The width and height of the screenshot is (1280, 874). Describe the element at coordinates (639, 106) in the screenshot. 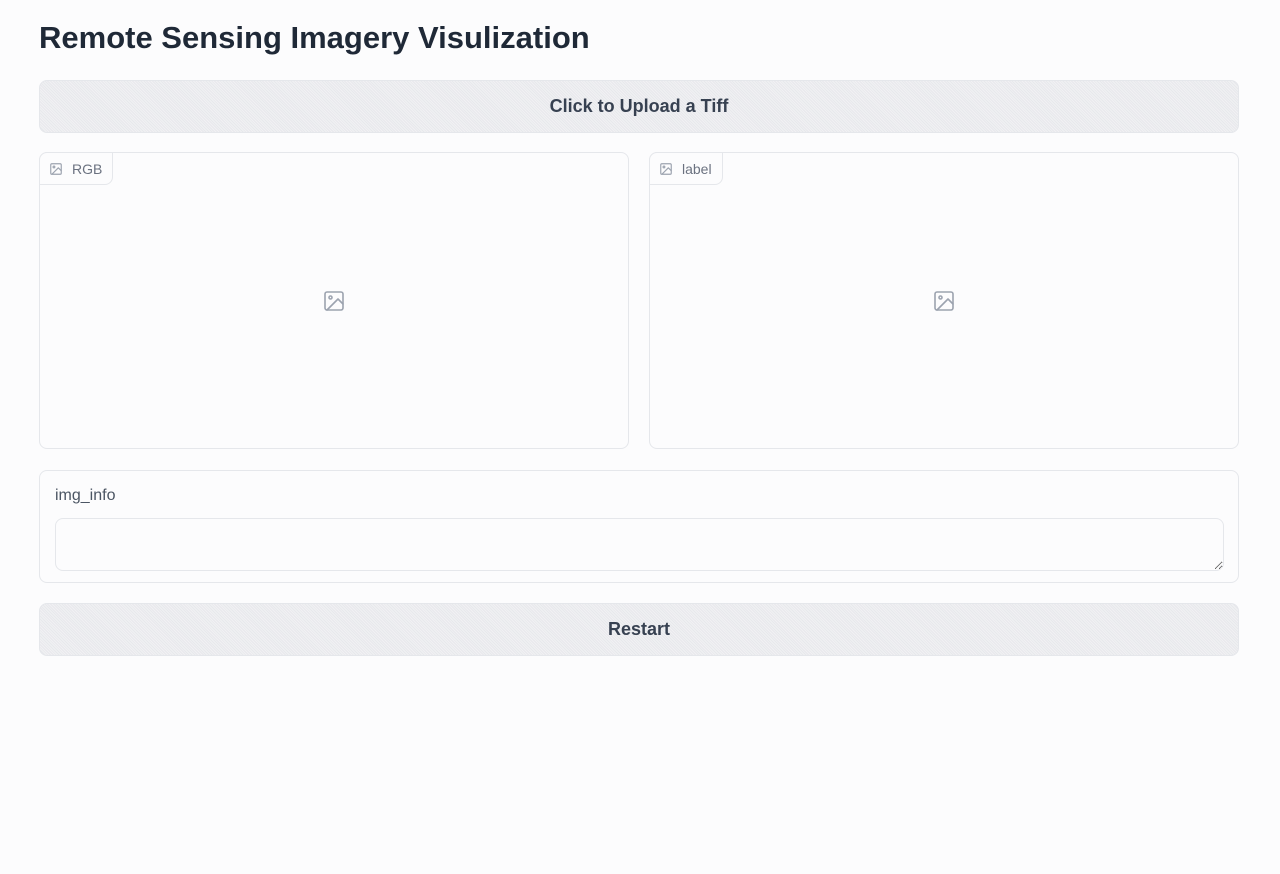

I see `upload-tiff-button: Click to Upload a Tiff` at that location.